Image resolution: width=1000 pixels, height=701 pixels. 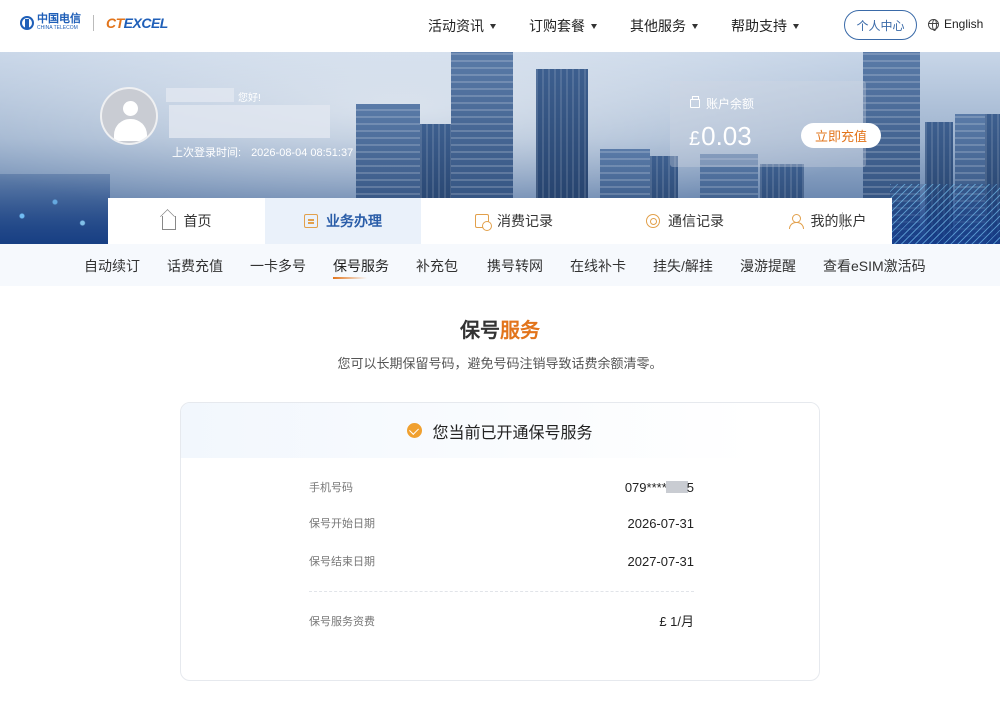 What do you see at coordinates (520, 331) in the screenshot?
I see `page-title-accent: 服务` at bounding box center [520, 331].